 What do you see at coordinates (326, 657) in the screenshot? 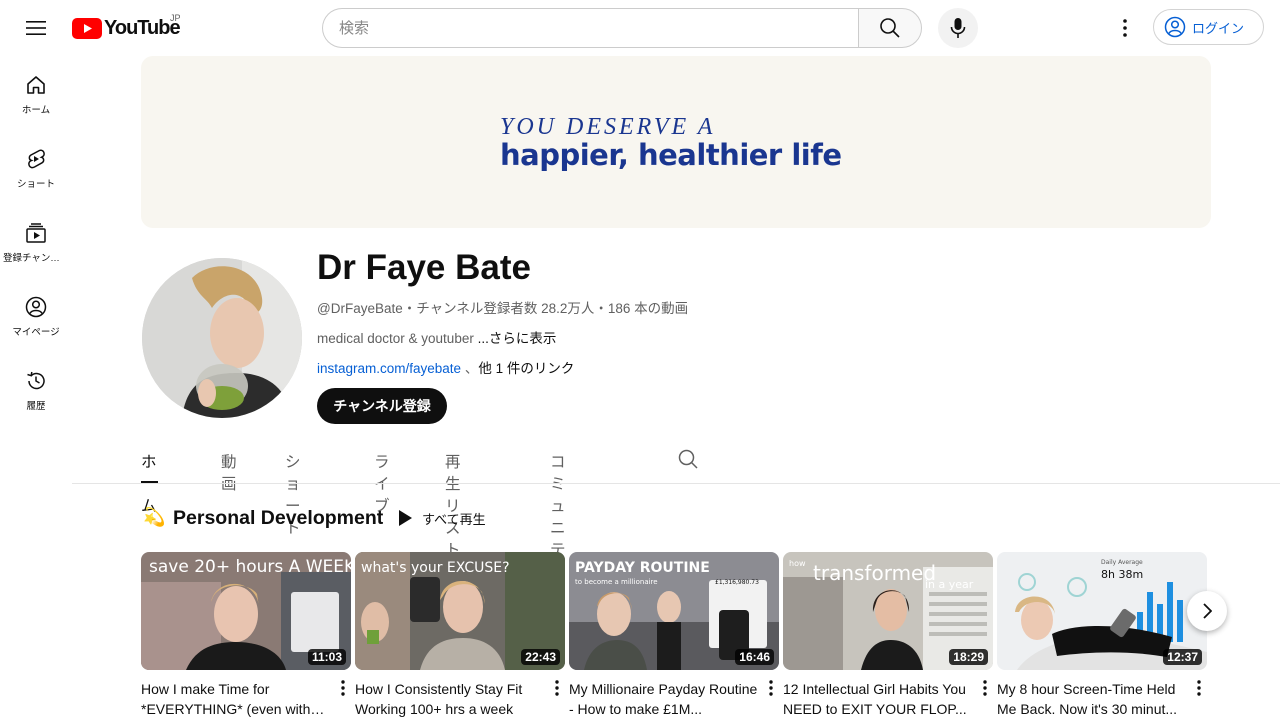
I see `video-duration: 11:03` at bounding box center [326, 657].